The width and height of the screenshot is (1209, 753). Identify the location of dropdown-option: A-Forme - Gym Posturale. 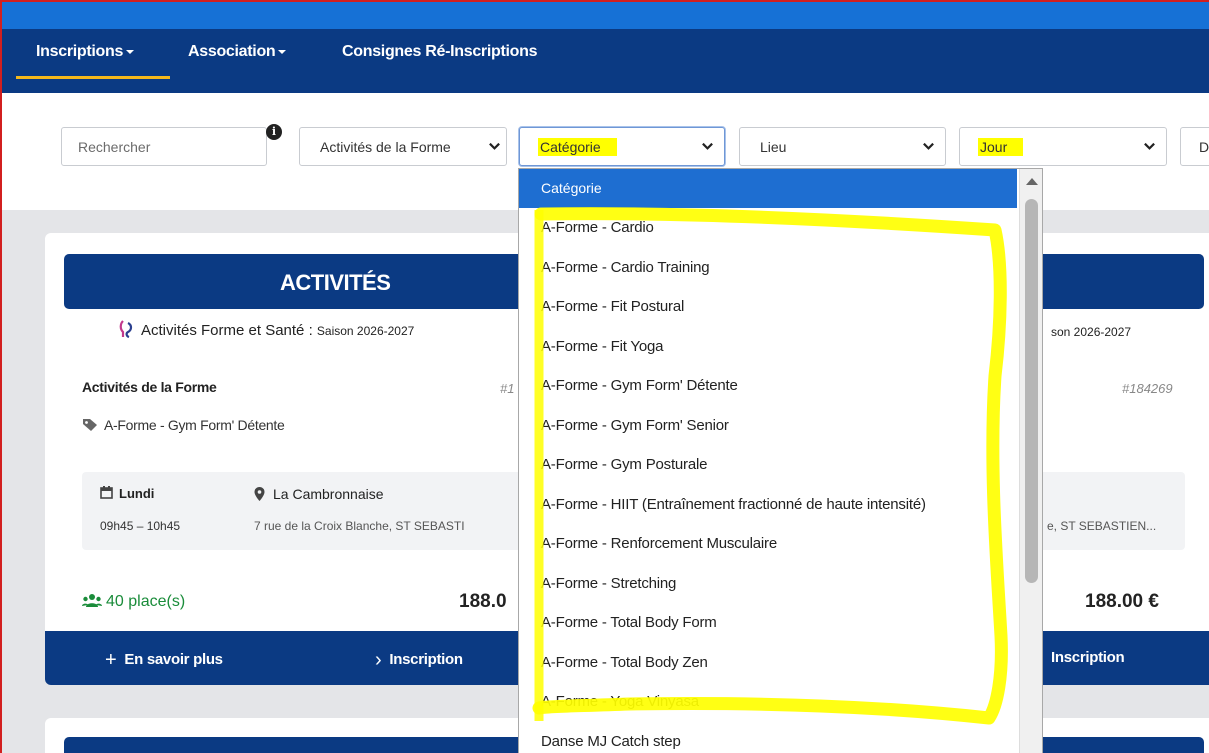
(768, 464).